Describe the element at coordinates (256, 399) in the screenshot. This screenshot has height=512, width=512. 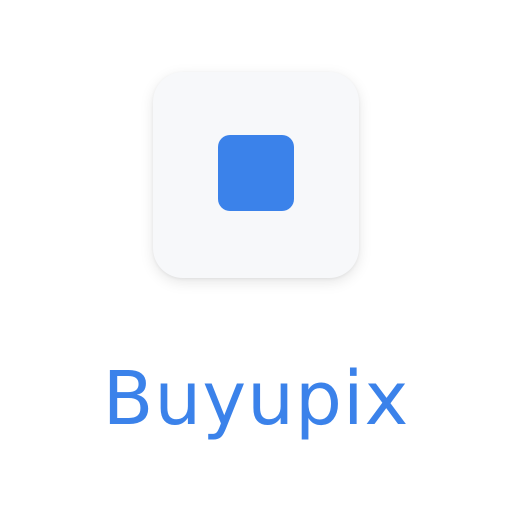
I see `app-name: Buyupix` at that location.